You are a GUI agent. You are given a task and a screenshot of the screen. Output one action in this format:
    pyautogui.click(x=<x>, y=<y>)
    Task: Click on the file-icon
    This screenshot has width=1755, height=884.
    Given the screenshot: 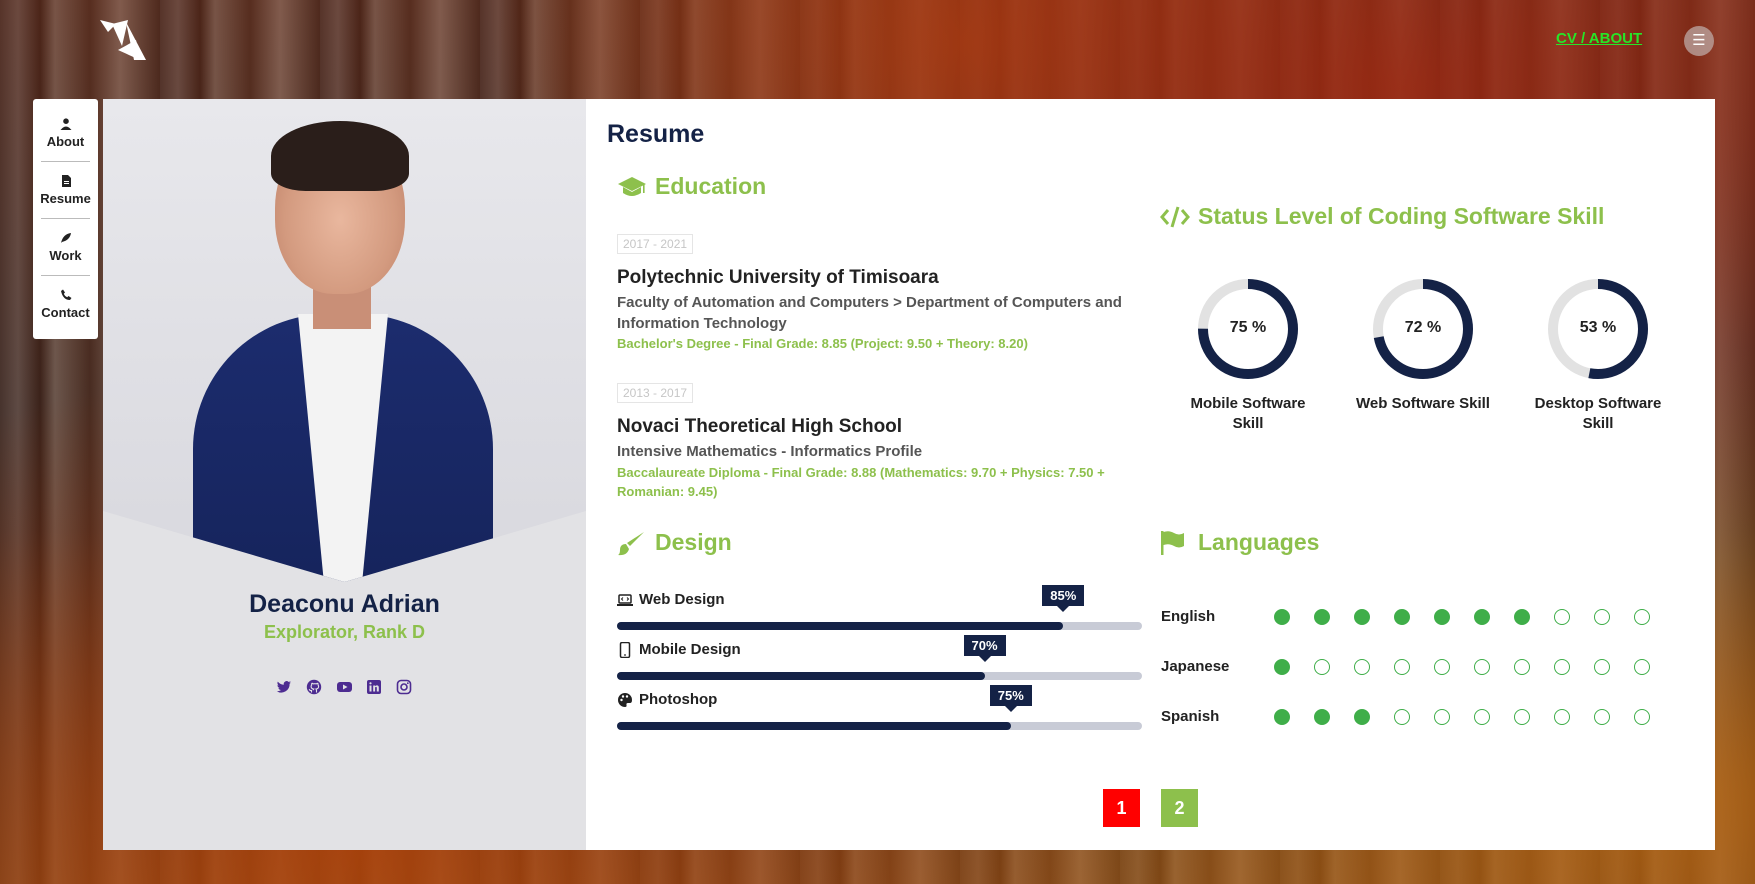 What is the action you would take?
    pyautogui.click(x=66, y=180)
    